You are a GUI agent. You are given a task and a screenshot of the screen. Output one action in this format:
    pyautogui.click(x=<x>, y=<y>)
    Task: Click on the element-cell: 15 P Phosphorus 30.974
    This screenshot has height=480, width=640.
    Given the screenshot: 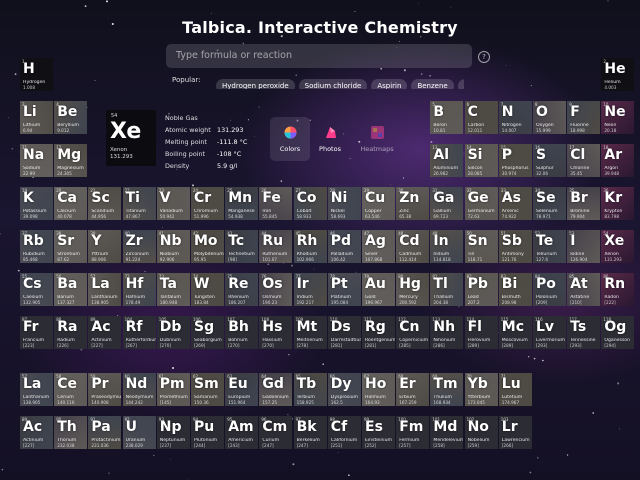 What is the action you would take?
    pyautogui.click(x=515, y=160)
    